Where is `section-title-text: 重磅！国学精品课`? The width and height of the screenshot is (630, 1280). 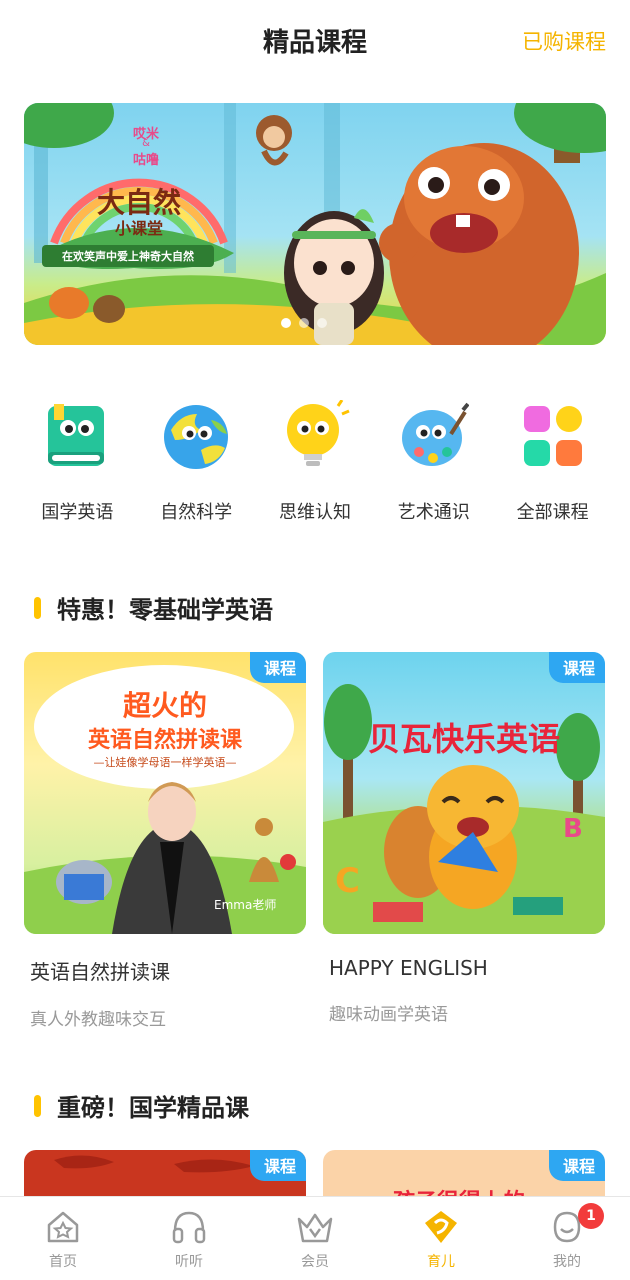 section-title-text: 重磅！国学精品课 is located at coordinates (153, 1108).